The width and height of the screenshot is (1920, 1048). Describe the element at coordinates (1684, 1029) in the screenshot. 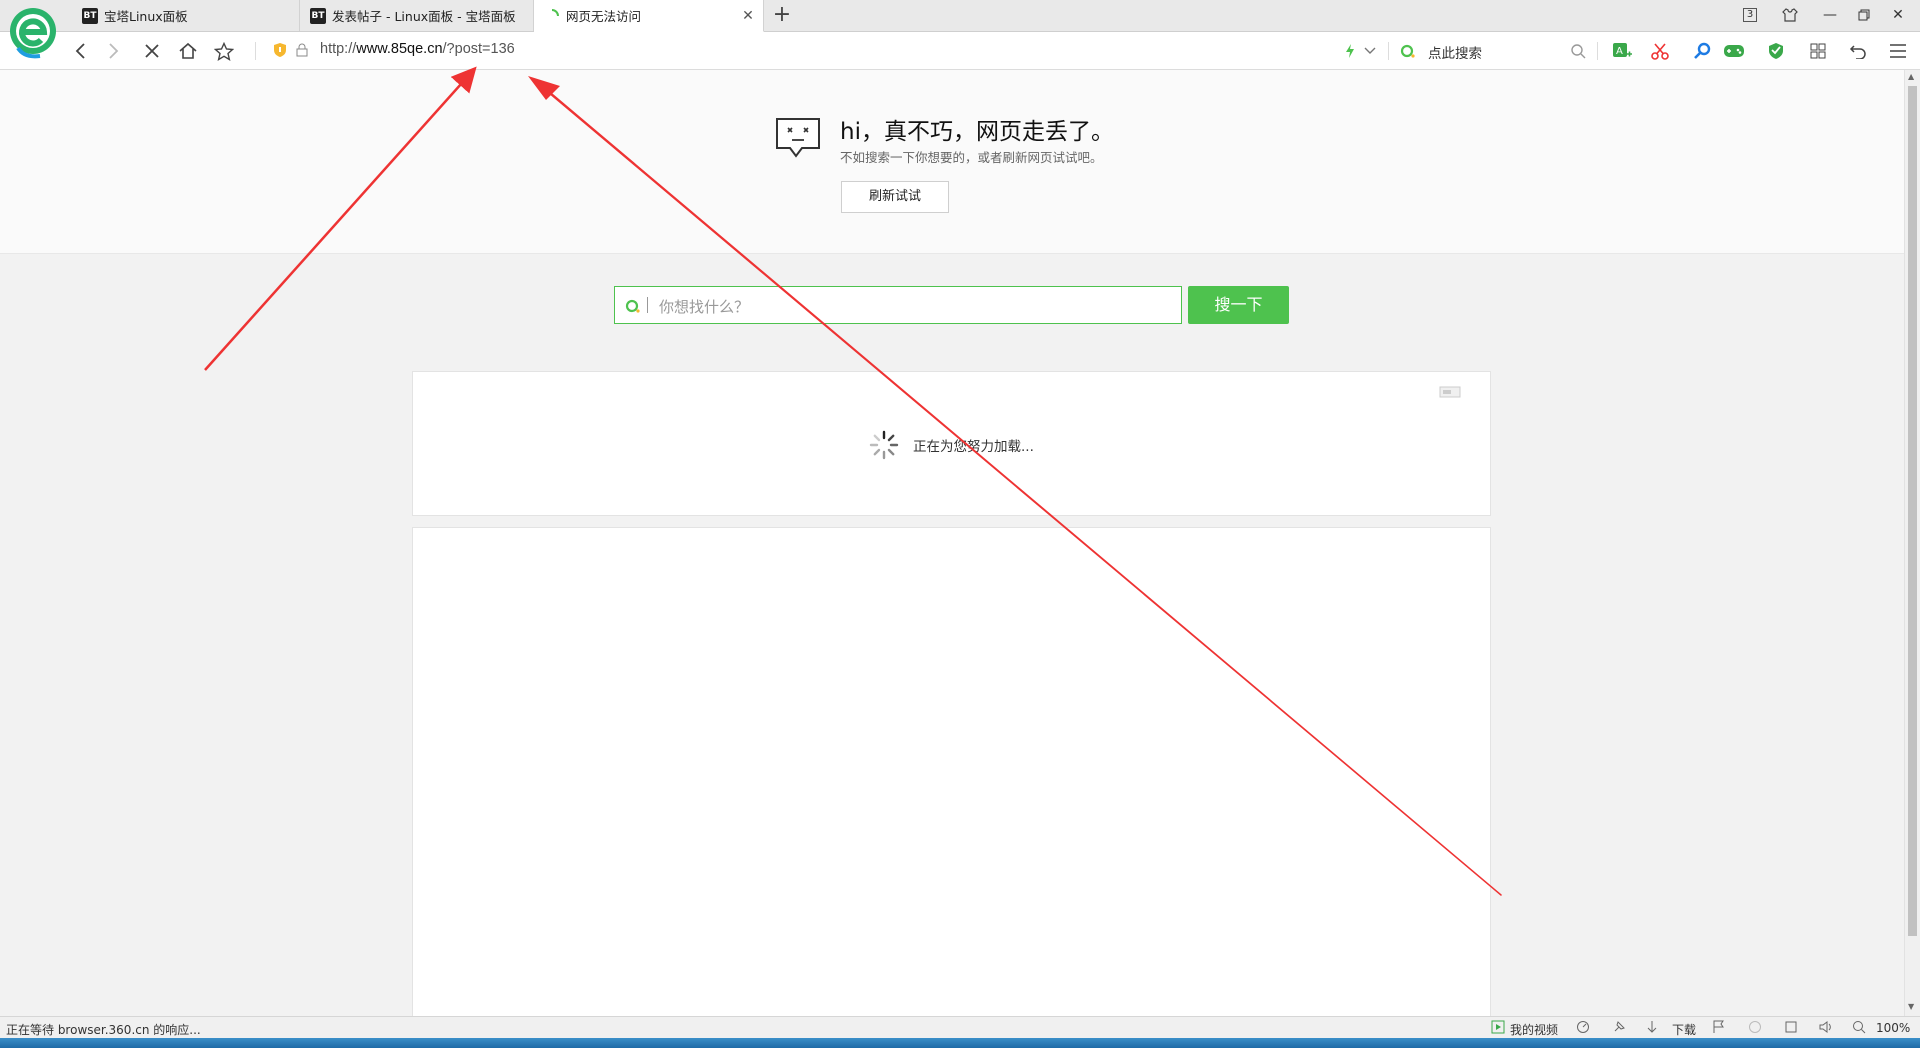

I see `download-link: 下载` at that location.